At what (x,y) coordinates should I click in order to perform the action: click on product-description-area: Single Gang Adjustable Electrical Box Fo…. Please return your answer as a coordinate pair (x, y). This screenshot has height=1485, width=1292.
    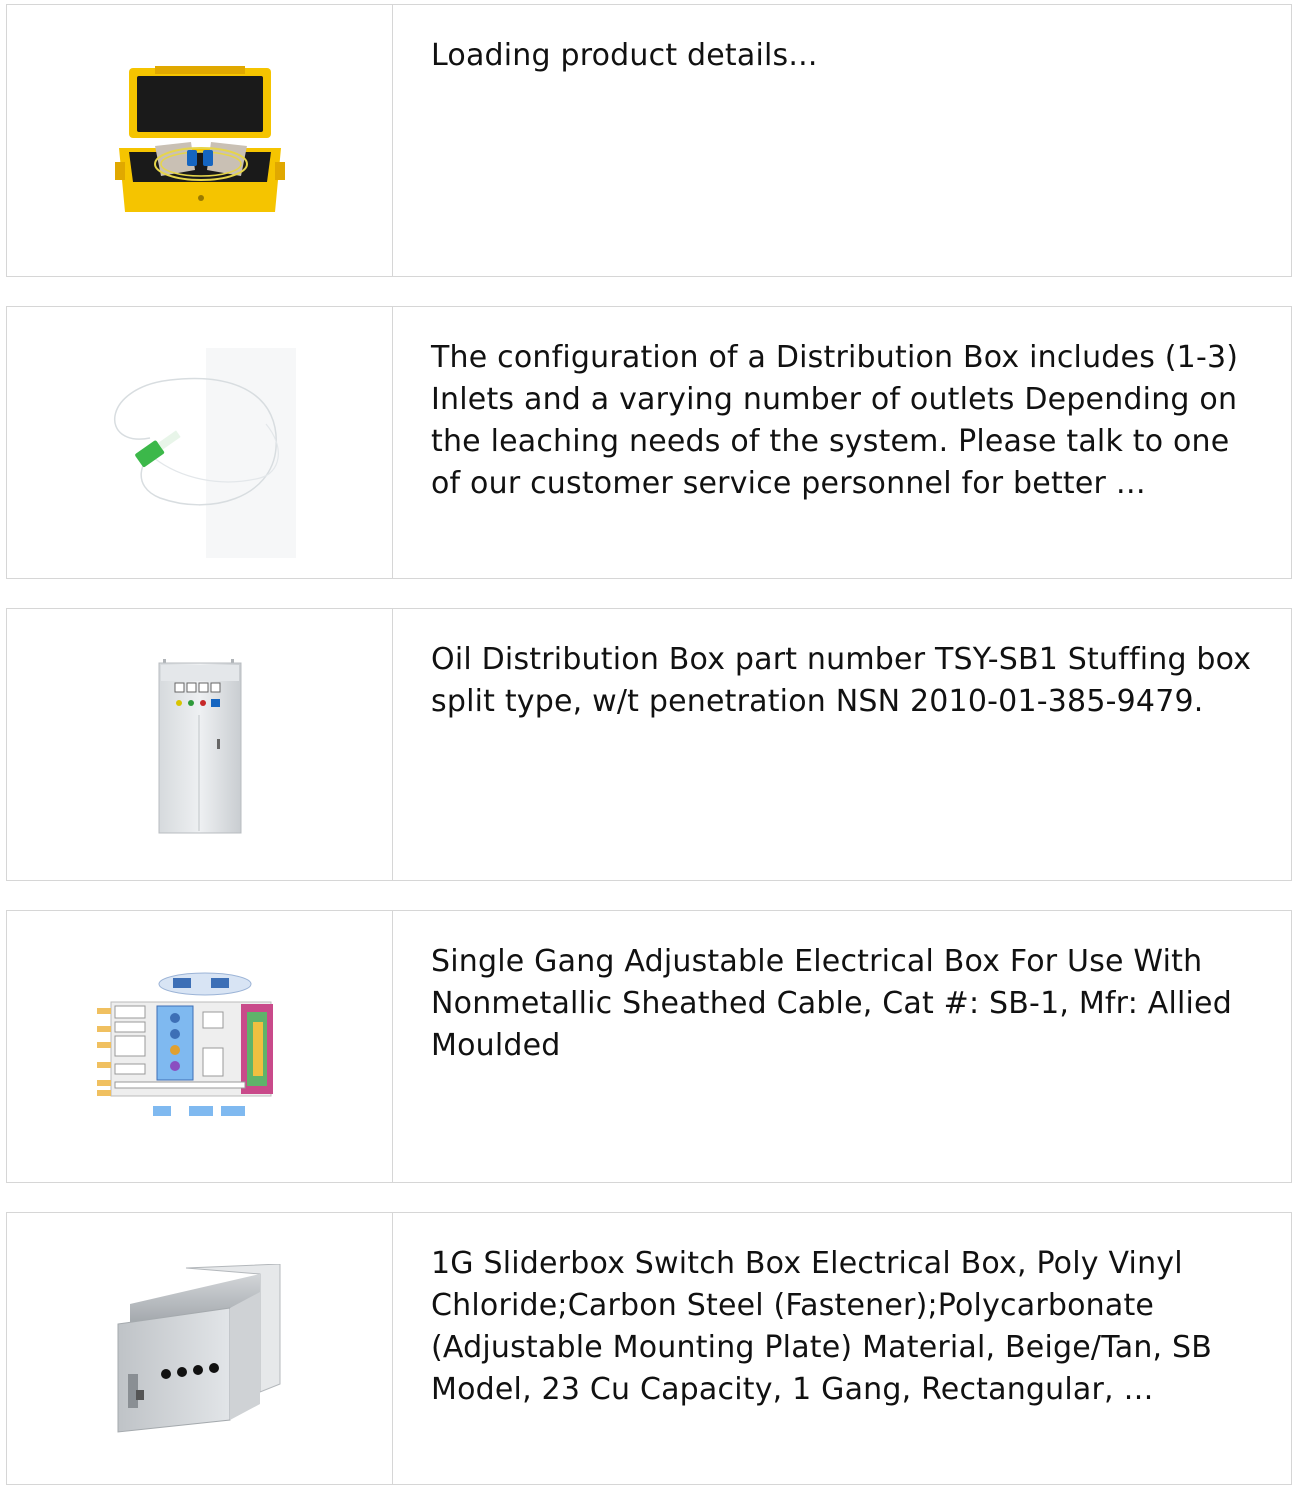
    Looking at the image, I should click on (842, 1046).